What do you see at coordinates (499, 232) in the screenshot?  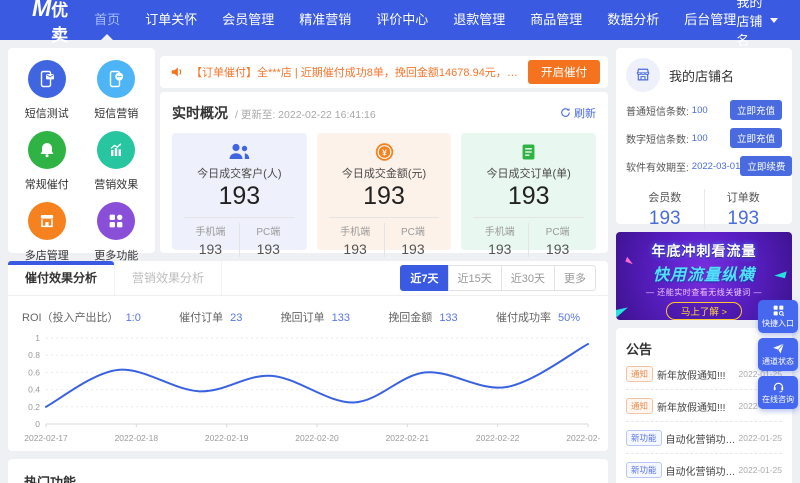 I see `sub-label: 手机端` at bounding box center [499, 232].